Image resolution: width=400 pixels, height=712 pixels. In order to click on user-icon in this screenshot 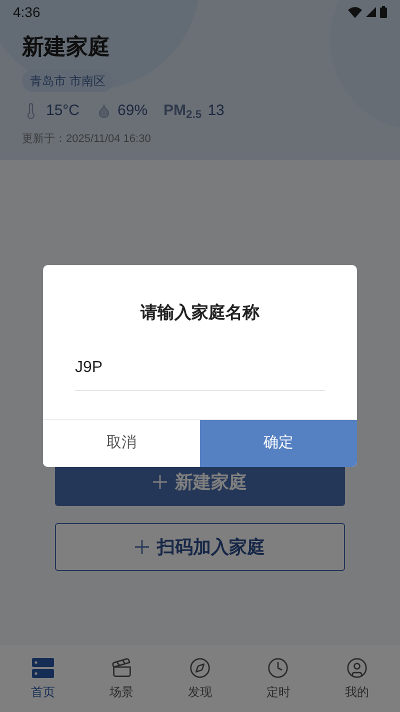, I will do `click(357, 667)`.